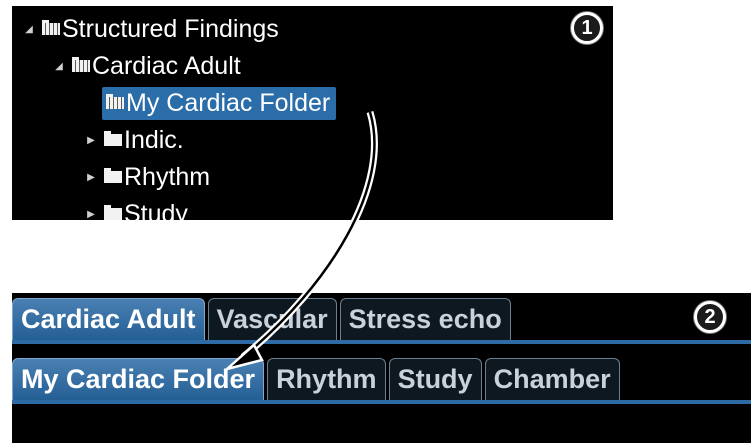  What do you see at coordinates (272, 319) in the screenshot?
I see `tab-vascular: Vascular` at bounding box center [272, 319].